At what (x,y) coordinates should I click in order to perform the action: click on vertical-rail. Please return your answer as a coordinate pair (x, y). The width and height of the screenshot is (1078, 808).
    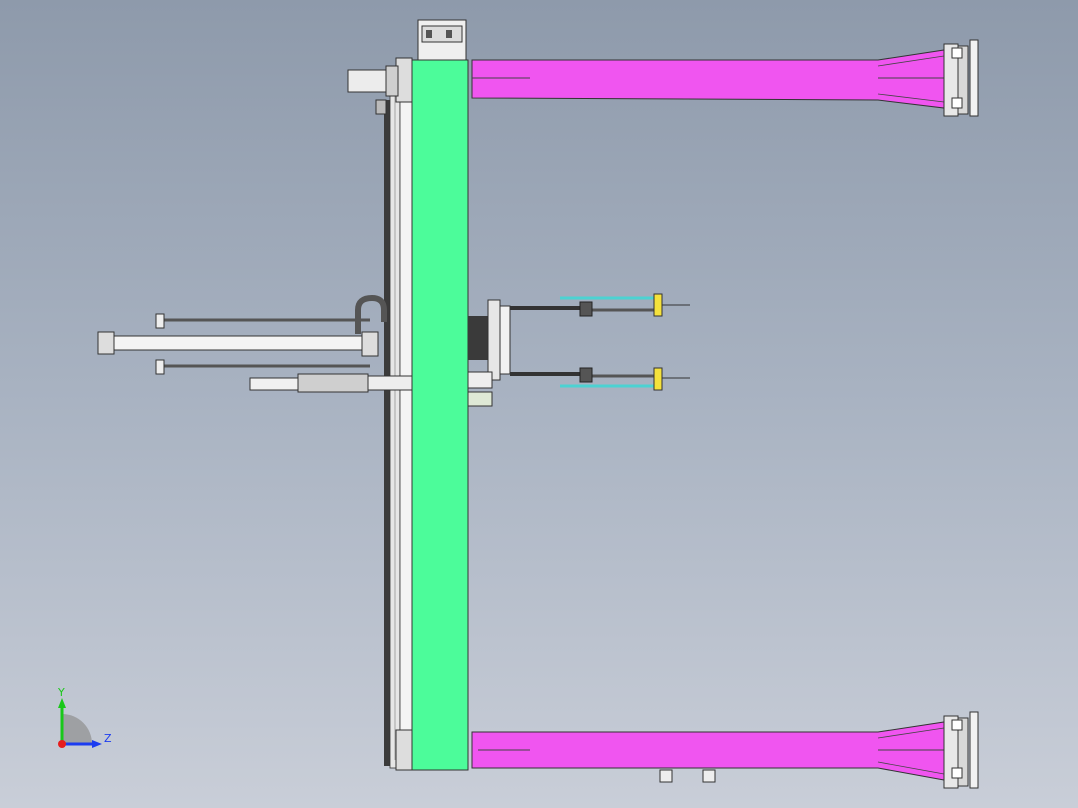
    Looking at the image, I should click on (398, 414).